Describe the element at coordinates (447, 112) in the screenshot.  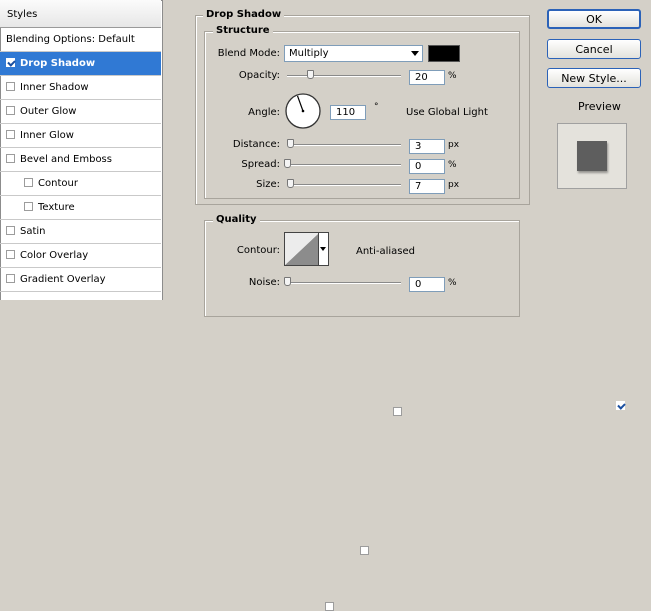
I see `use-global-light-label: Use Global Light` at that location.